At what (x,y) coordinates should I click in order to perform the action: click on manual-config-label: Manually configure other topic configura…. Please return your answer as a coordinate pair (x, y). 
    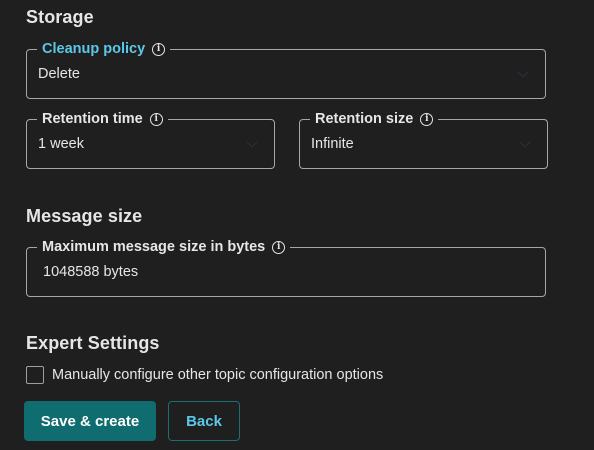
    Looking at the image, I should click on (217, 375).